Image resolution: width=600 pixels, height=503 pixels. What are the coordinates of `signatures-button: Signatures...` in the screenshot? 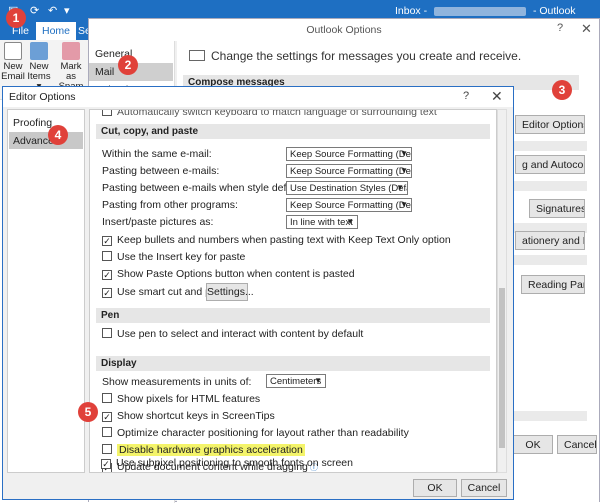 It's located at (557, 208).